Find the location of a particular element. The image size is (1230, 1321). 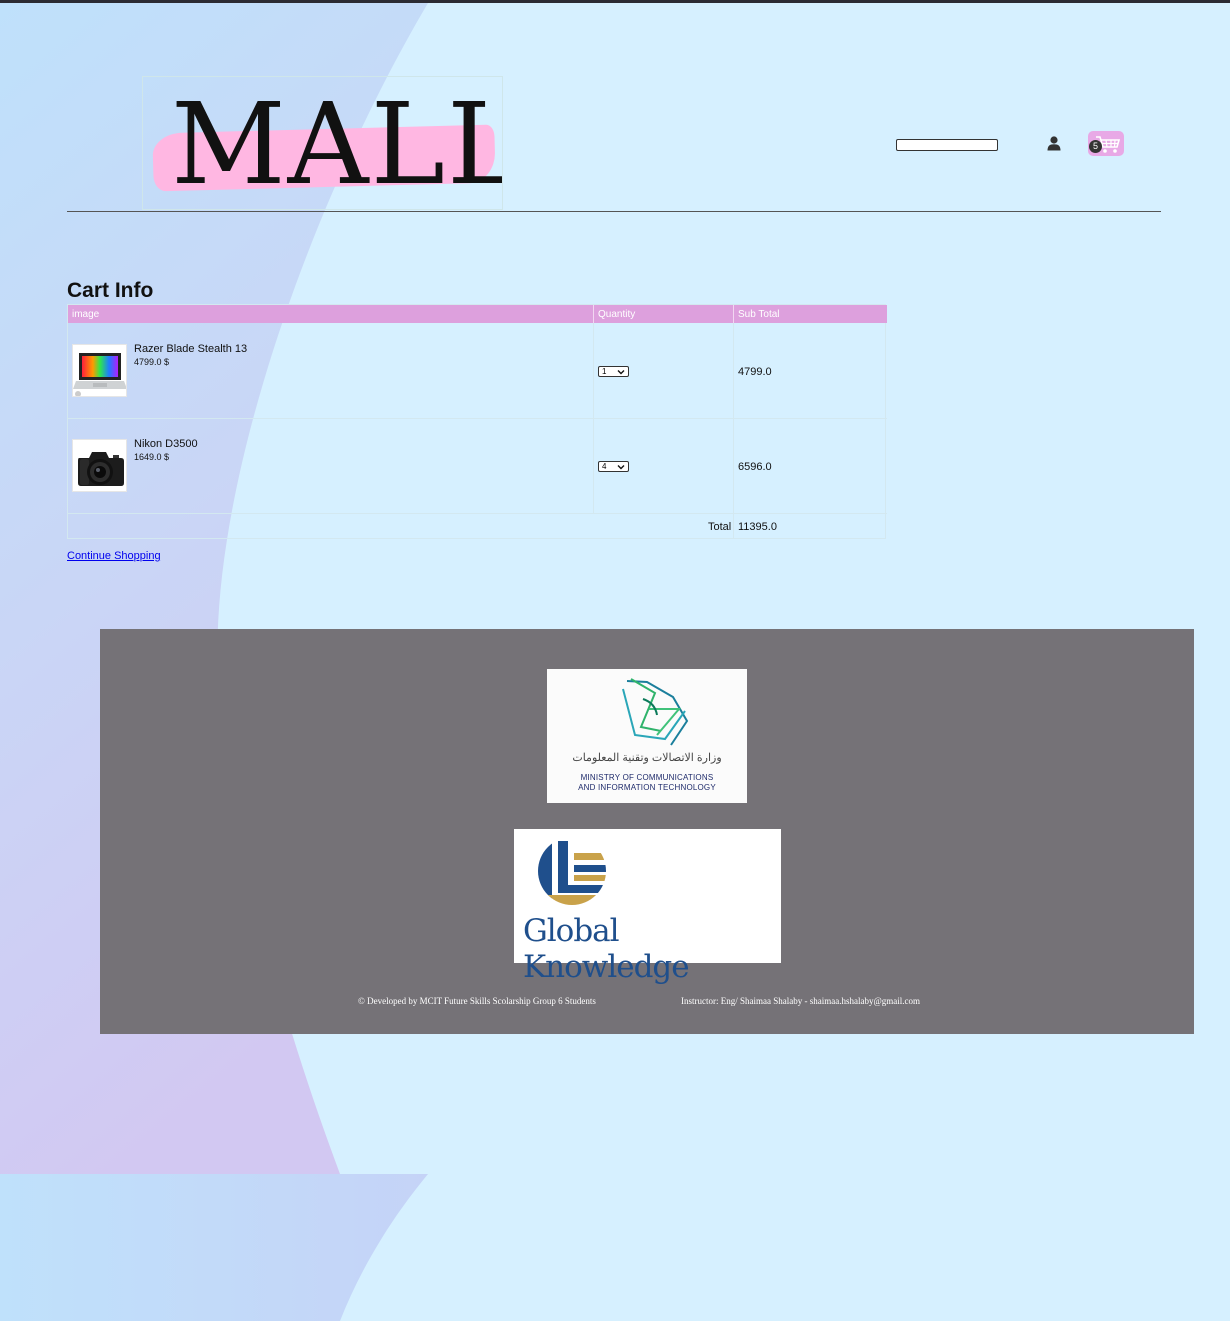

search-input is located at coordinates (947, 145).